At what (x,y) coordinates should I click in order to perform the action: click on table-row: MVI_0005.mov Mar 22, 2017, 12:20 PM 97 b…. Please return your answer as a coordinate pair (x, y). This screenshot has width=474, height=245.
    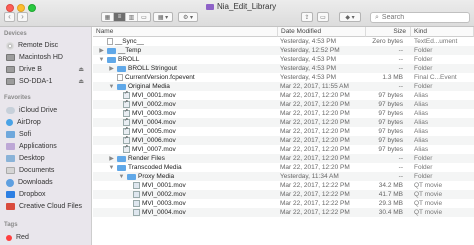
    Looking at the image, I should click on (283, 131).